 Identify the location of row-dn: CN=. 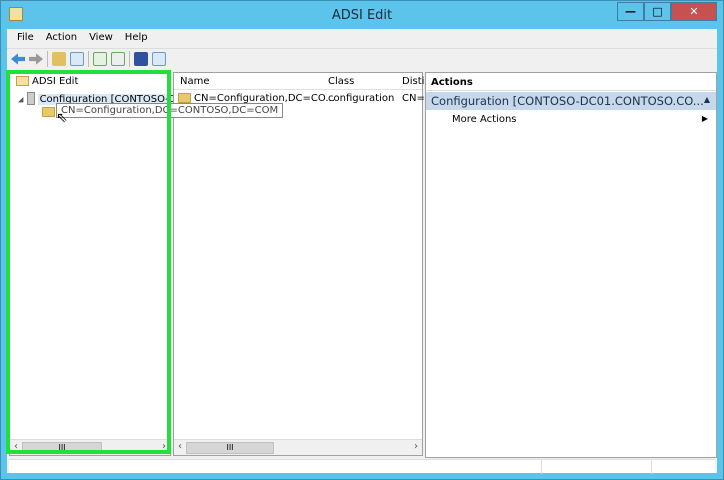
(413, 98).